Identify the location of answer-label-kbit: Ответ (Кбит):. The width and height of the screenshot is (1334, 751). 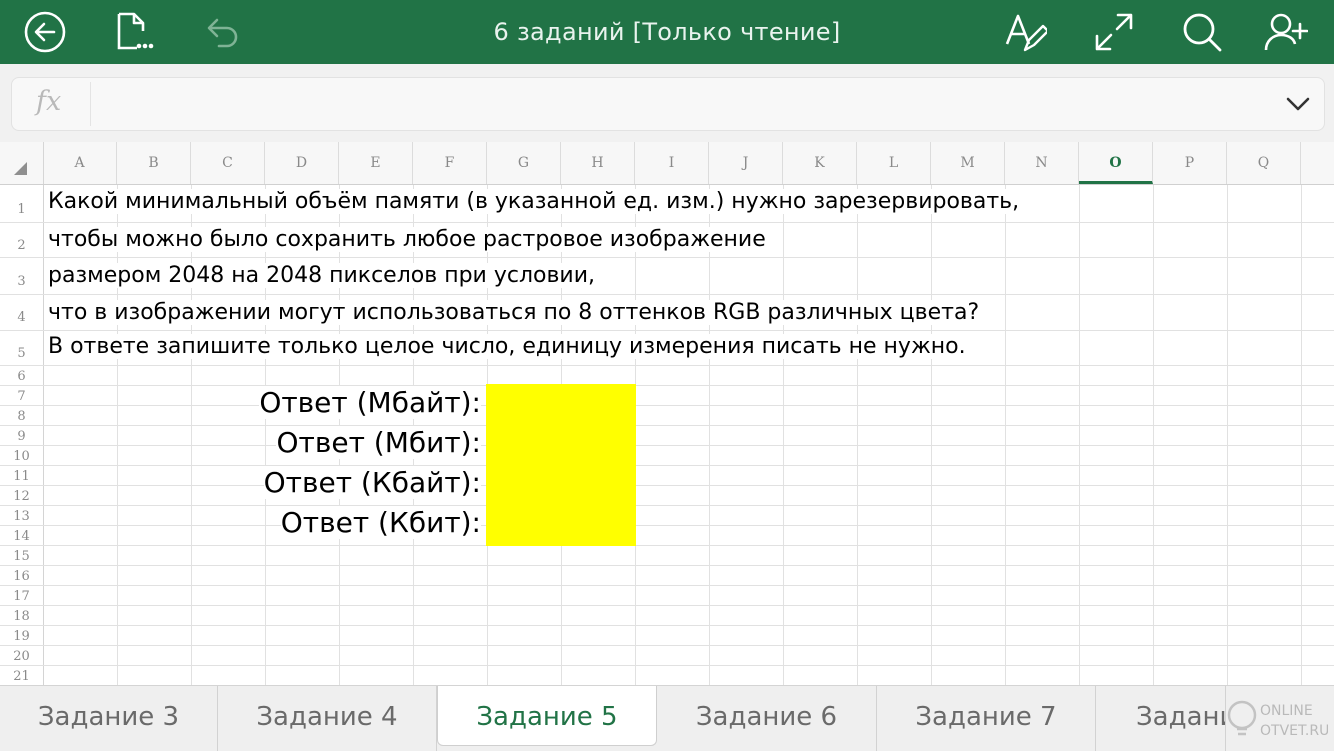
(380, 522).